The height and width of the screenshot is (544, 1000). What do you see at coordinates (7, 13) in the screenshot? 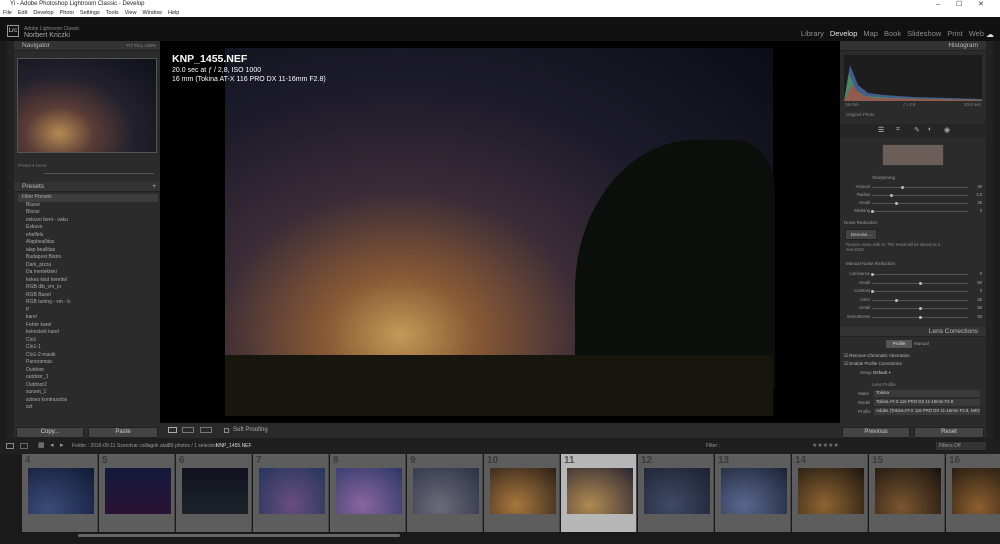
I see `menu-file: File` at bounding box center [7, 13].